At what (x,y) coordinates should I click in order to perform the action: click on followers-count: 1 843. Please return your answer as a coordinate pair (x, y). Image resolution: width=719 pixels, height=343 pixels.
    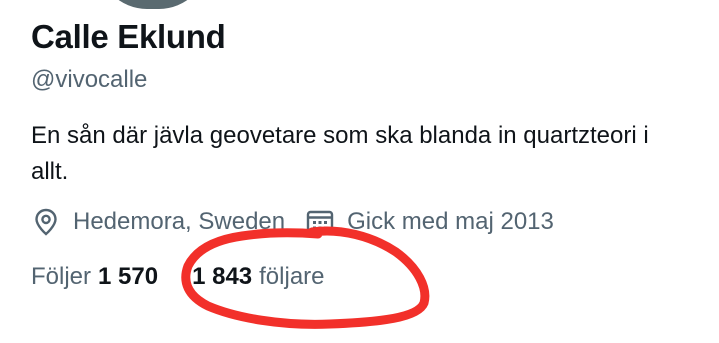
    Looking at the image, I should click on (222, 276).